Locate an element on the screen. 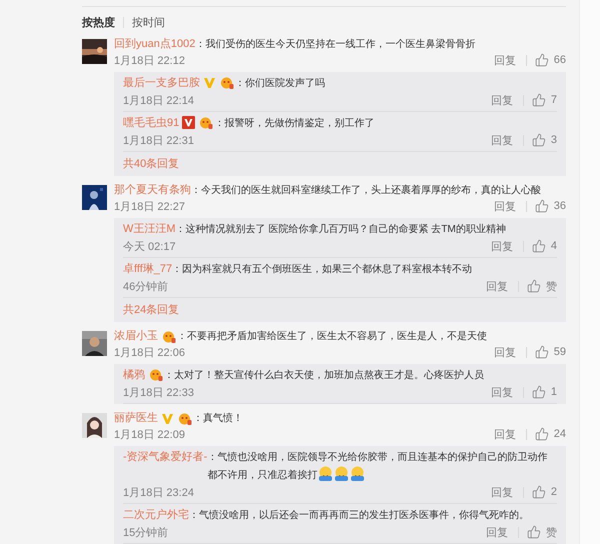  comment-text: ：今天我们的医生就回科室继续工作了，头上还裹着厚厚的纱布，真的让人心酸 is located at coordinates (366, 191).